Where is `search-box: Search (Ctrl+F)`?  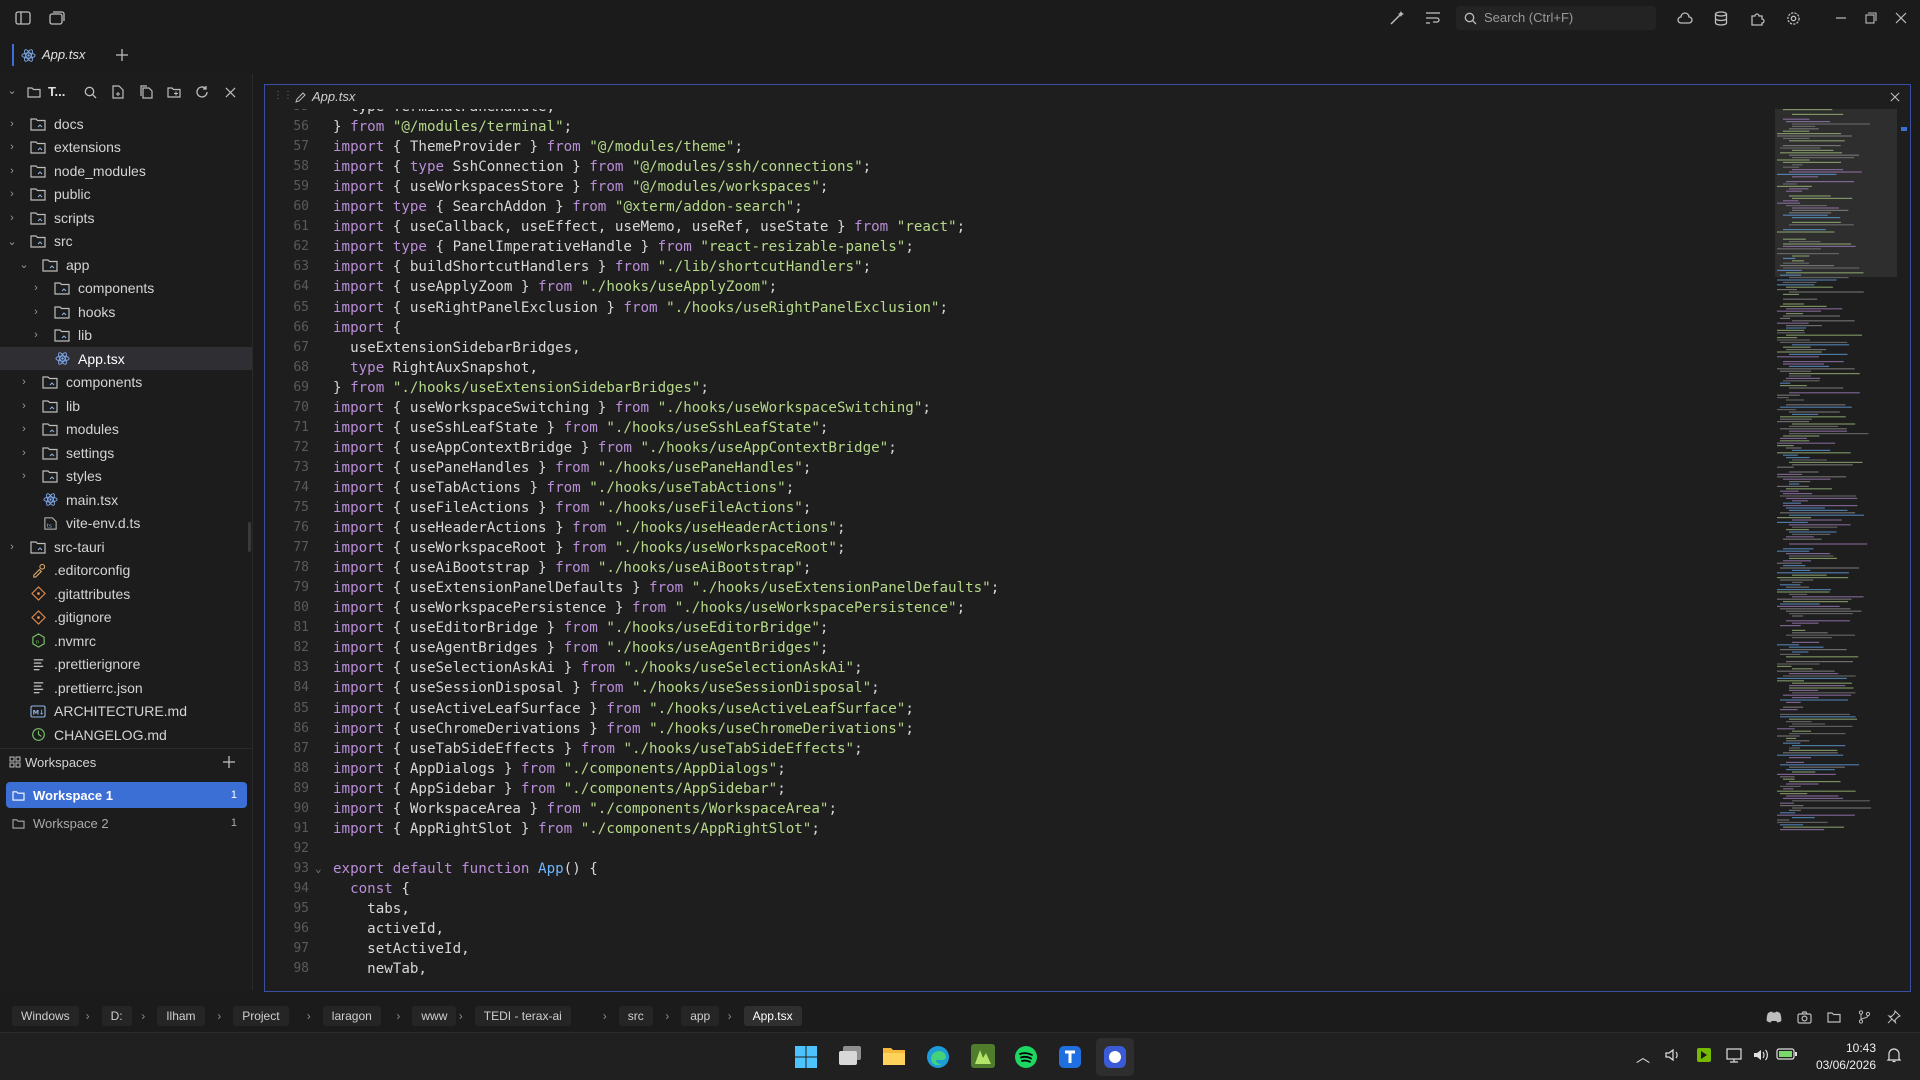 search-box: Search (Ctrl+F) is located at coordinates (1556, 18).